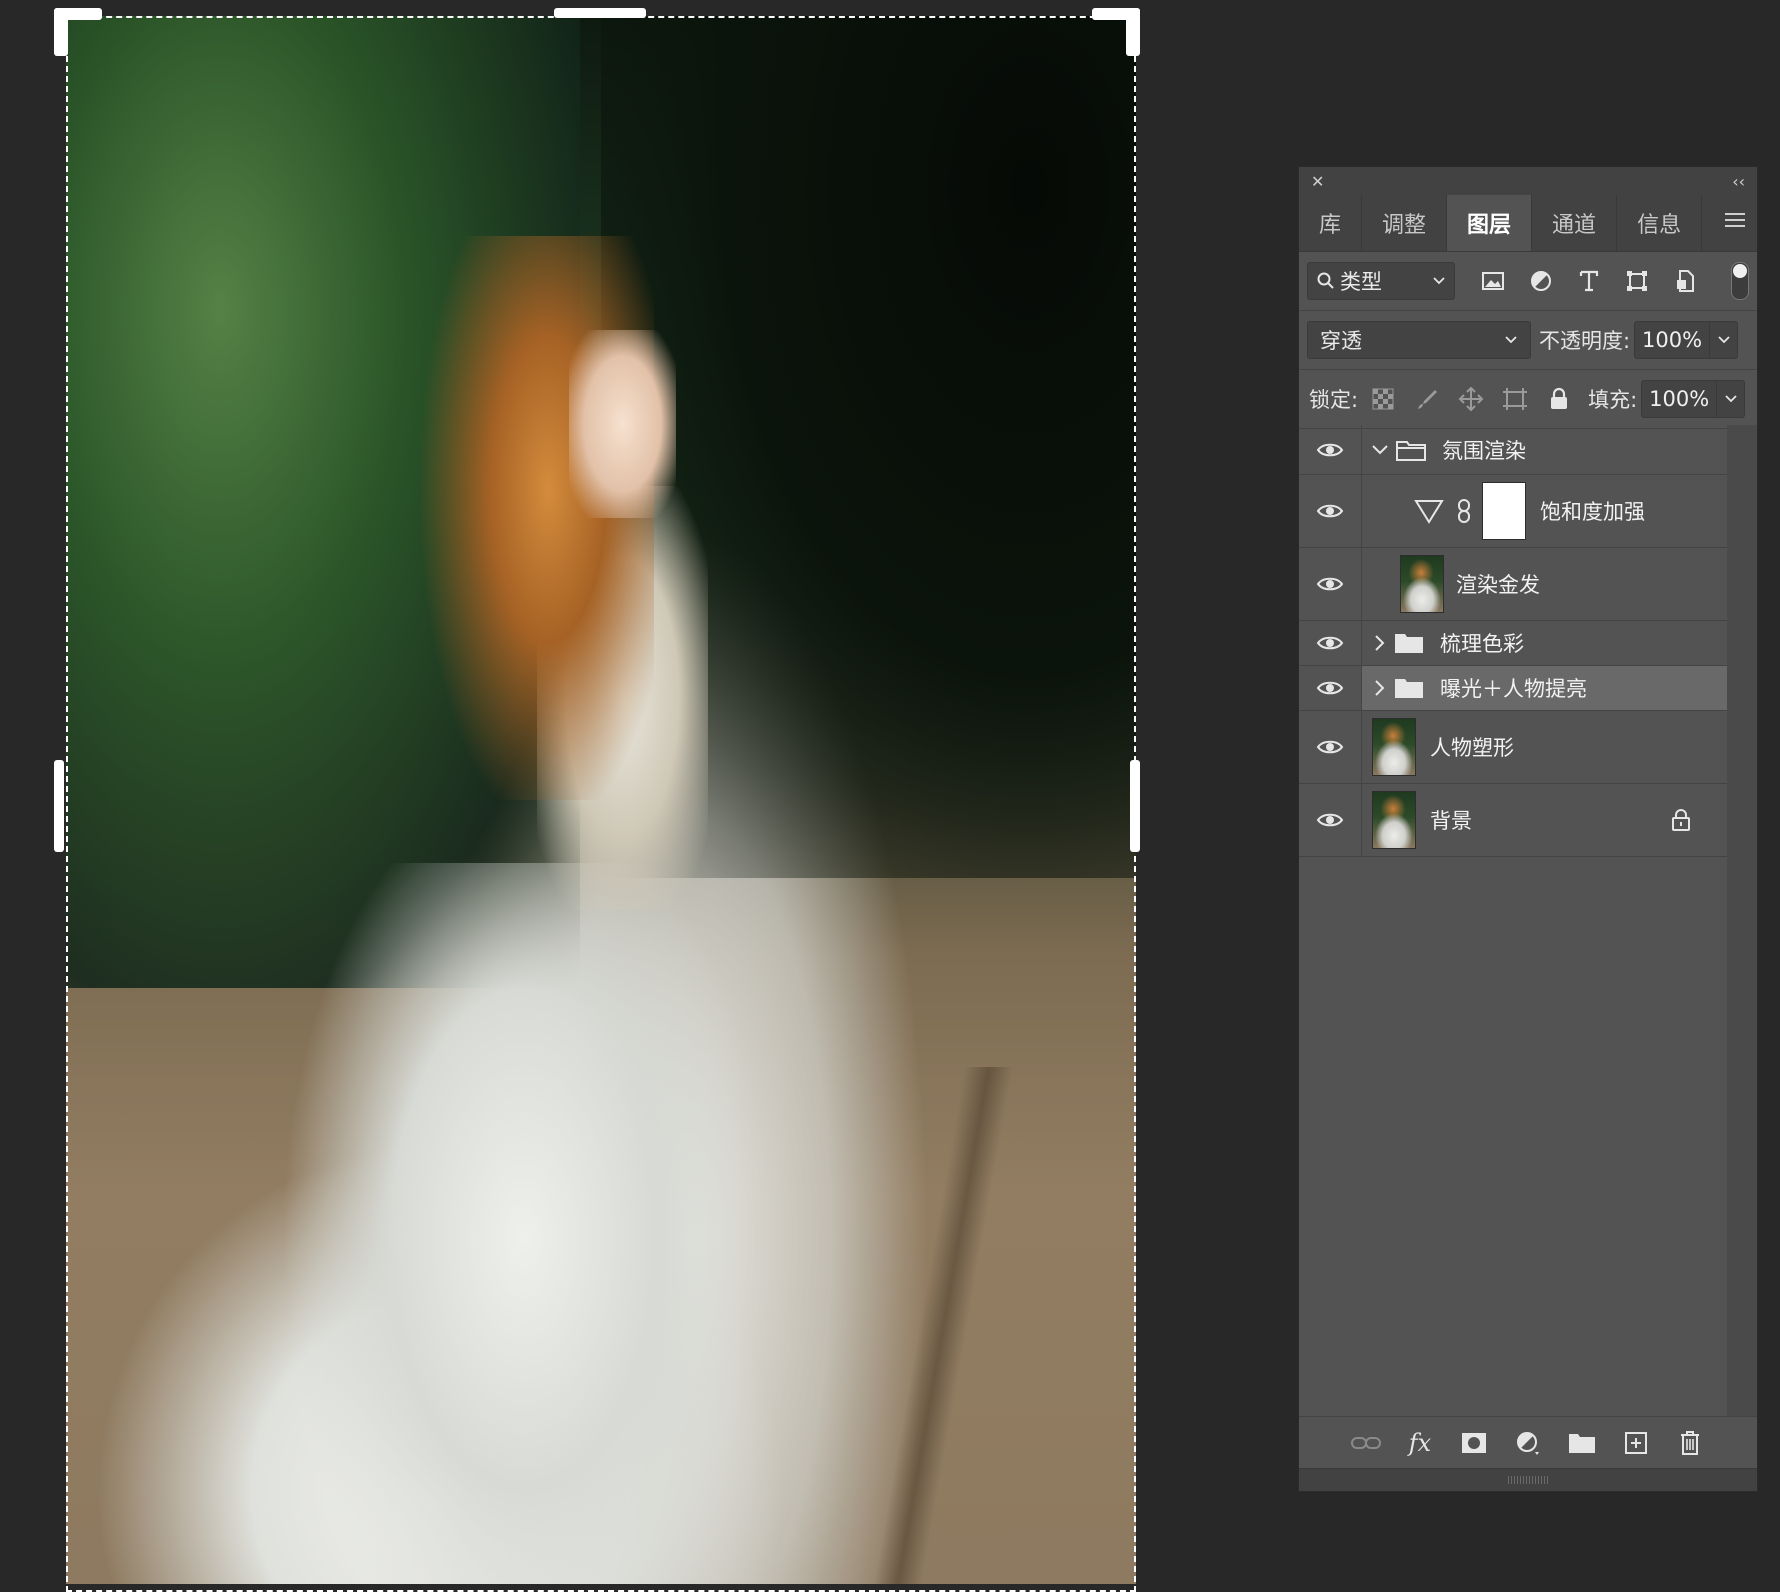 The image size is (1780, 1592). I want to click on lock-image-pixels-icon, so click(1427, 399).